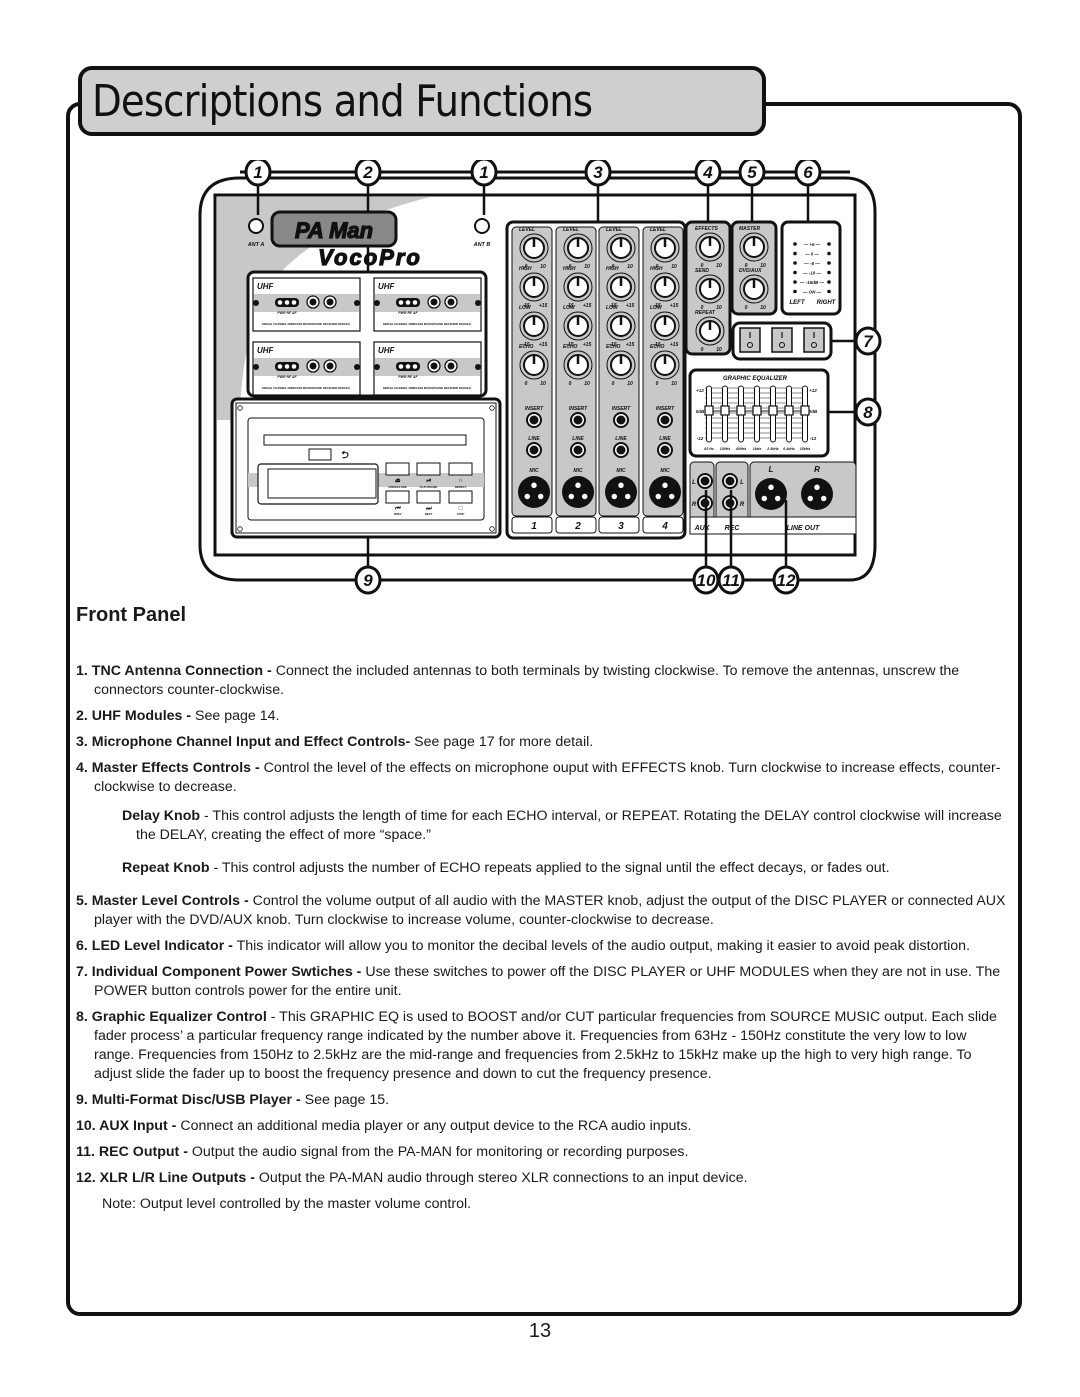 This screenshot has width=1080, height=1397. Describe the element at coordinates (789, 410) in the screenshot. I see `eq-fader-6.4khz` at that location.